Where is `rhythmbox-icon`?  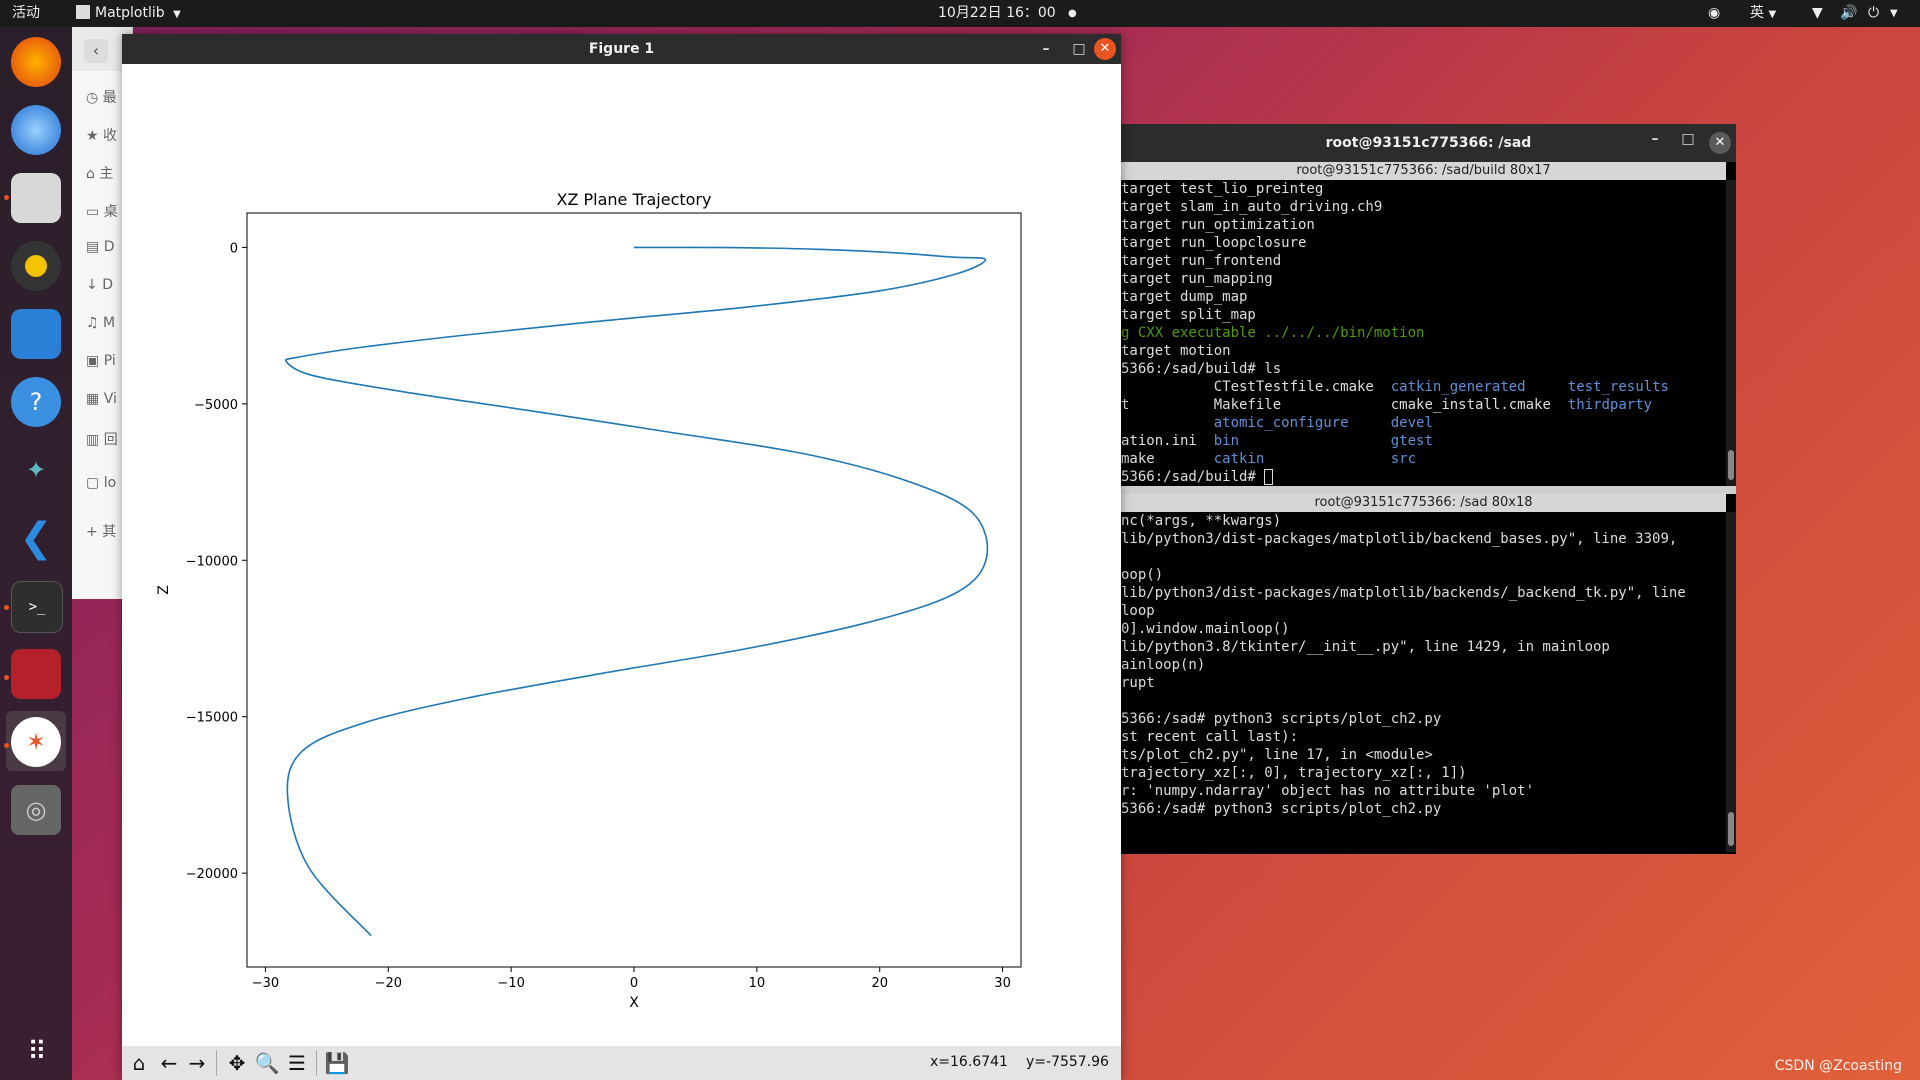 rhythmbox-icon is located at coordinates (36, 266).